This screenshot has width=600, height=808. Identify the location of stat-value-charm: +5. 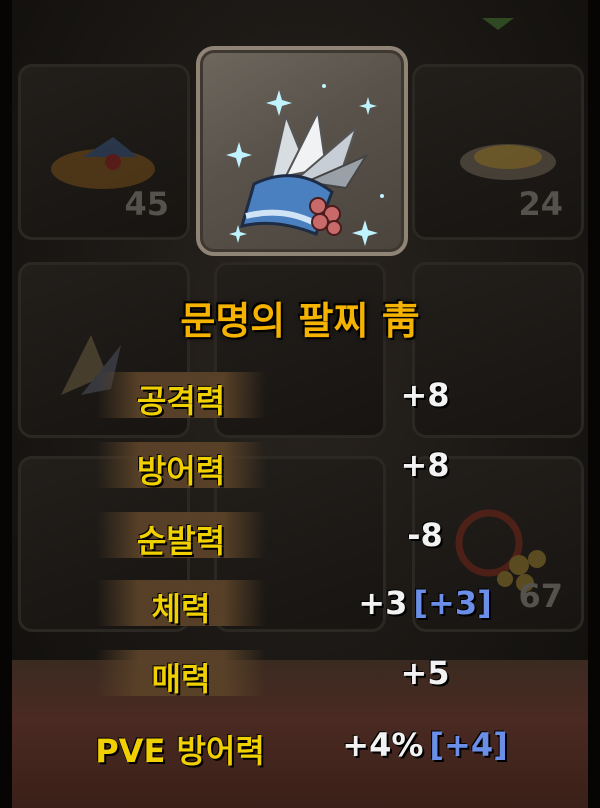
(425, 673).